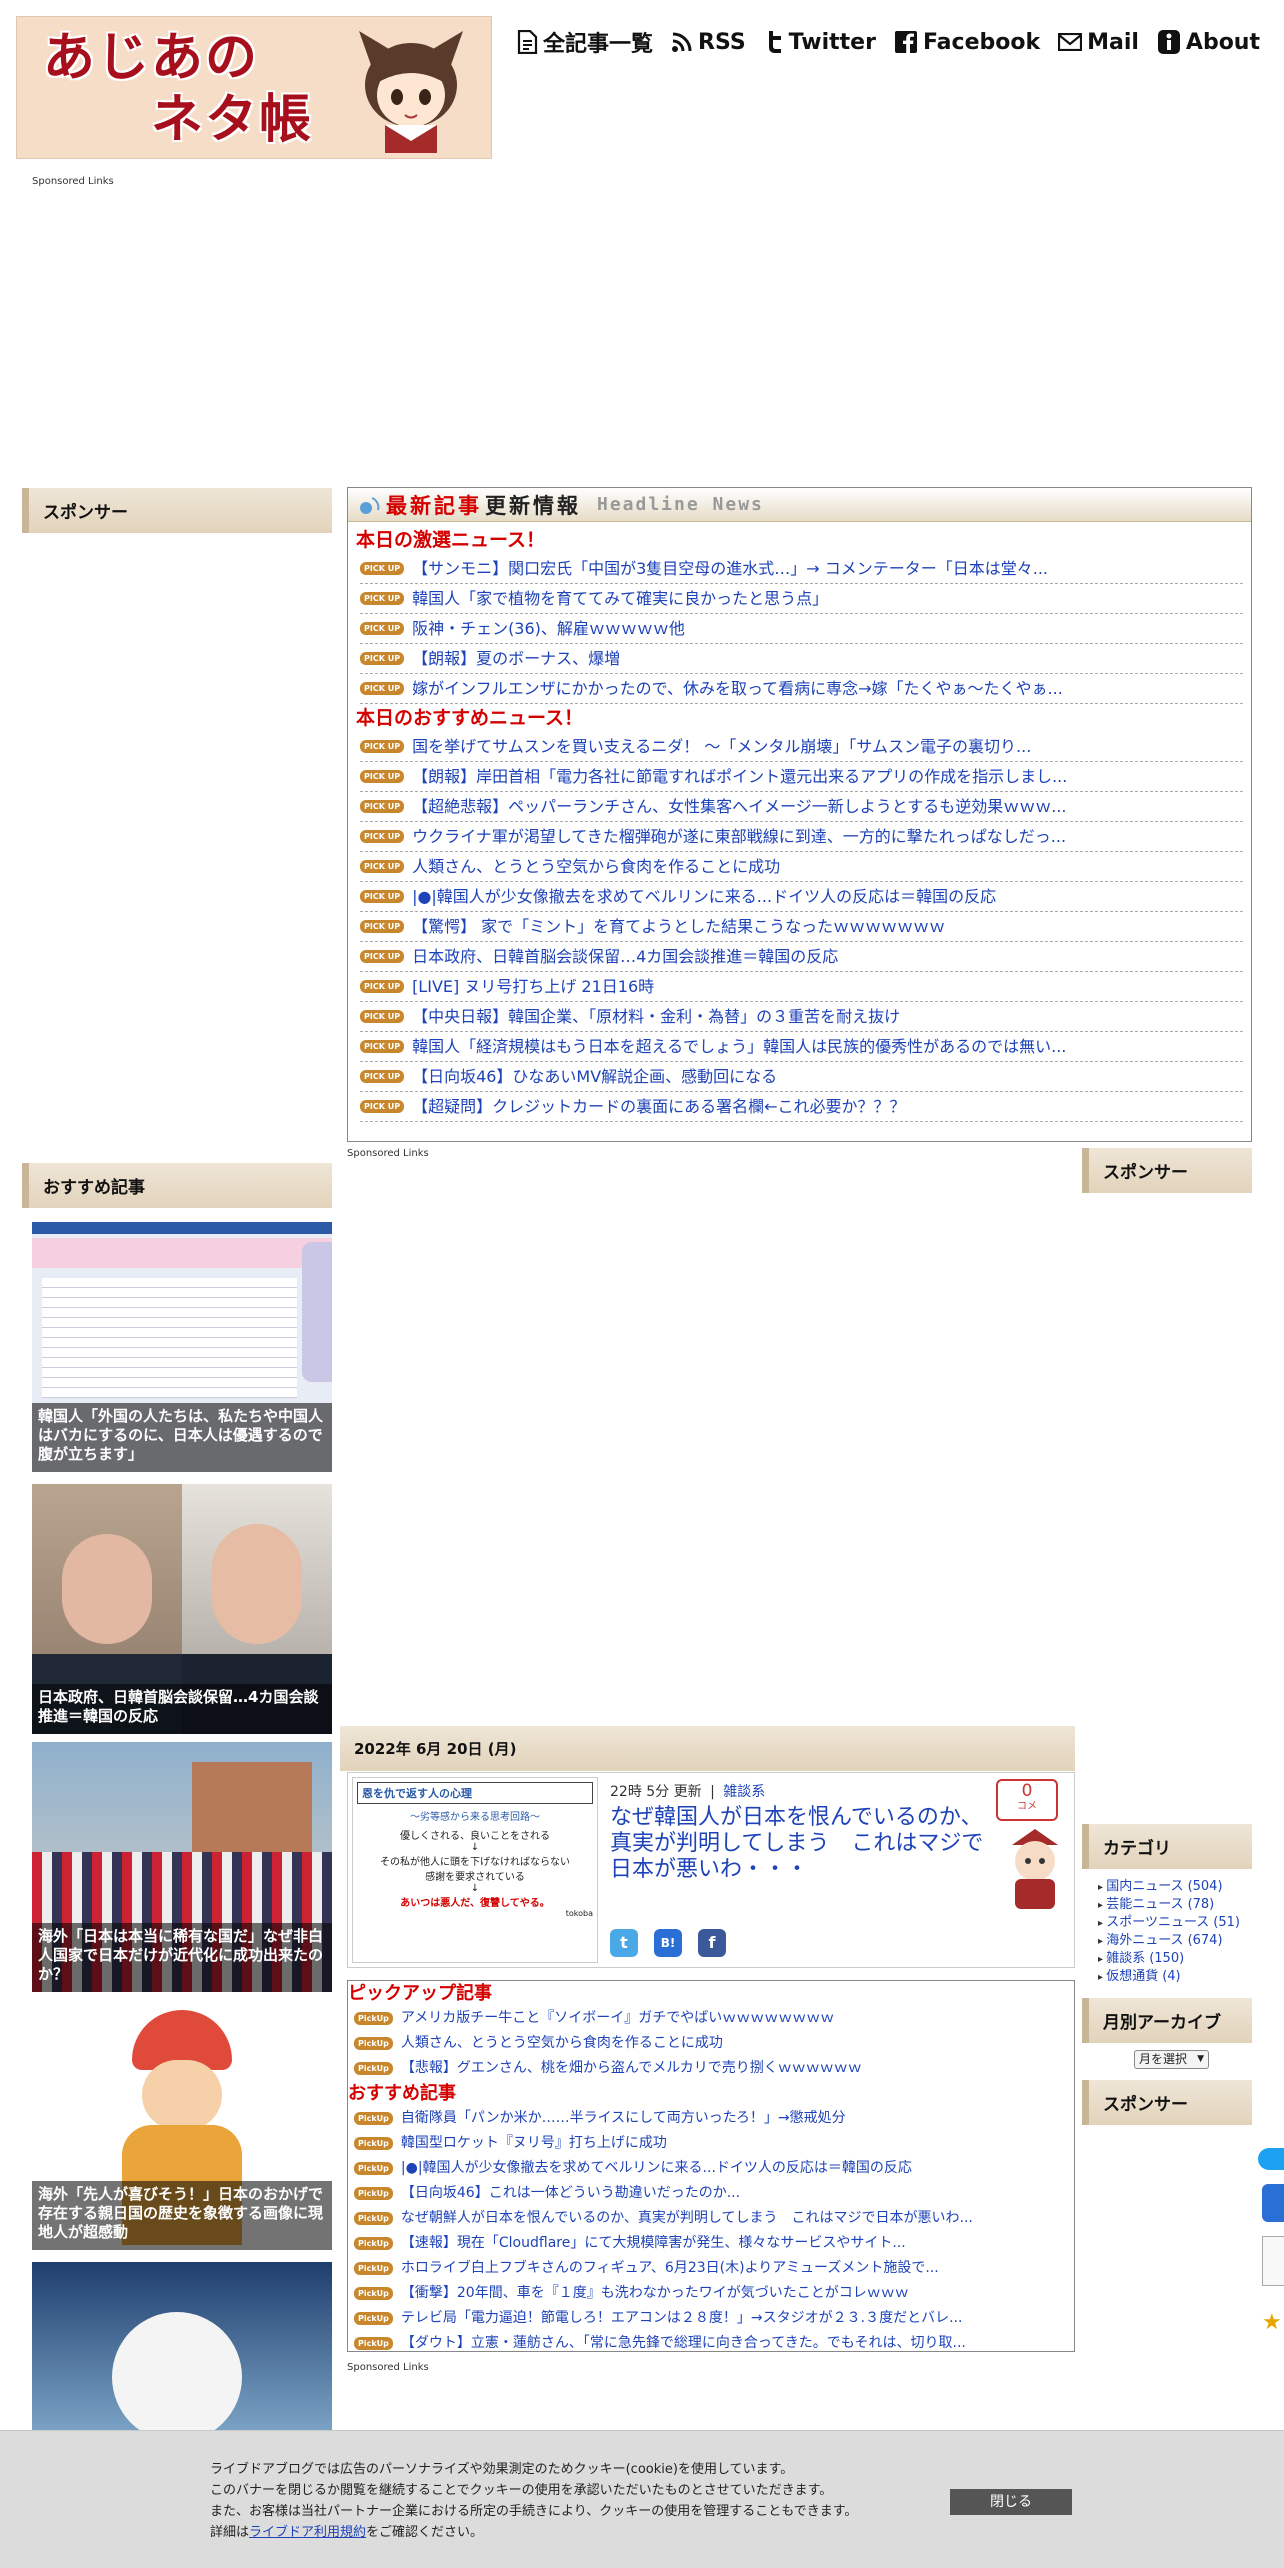 The width and height of the screenshot is (1284, 2568). I want to click on news-item: PICK UP 日本政府、日韓首脳会談保留…4カ国会談推進＝韓国の反応, so click(801, 957).